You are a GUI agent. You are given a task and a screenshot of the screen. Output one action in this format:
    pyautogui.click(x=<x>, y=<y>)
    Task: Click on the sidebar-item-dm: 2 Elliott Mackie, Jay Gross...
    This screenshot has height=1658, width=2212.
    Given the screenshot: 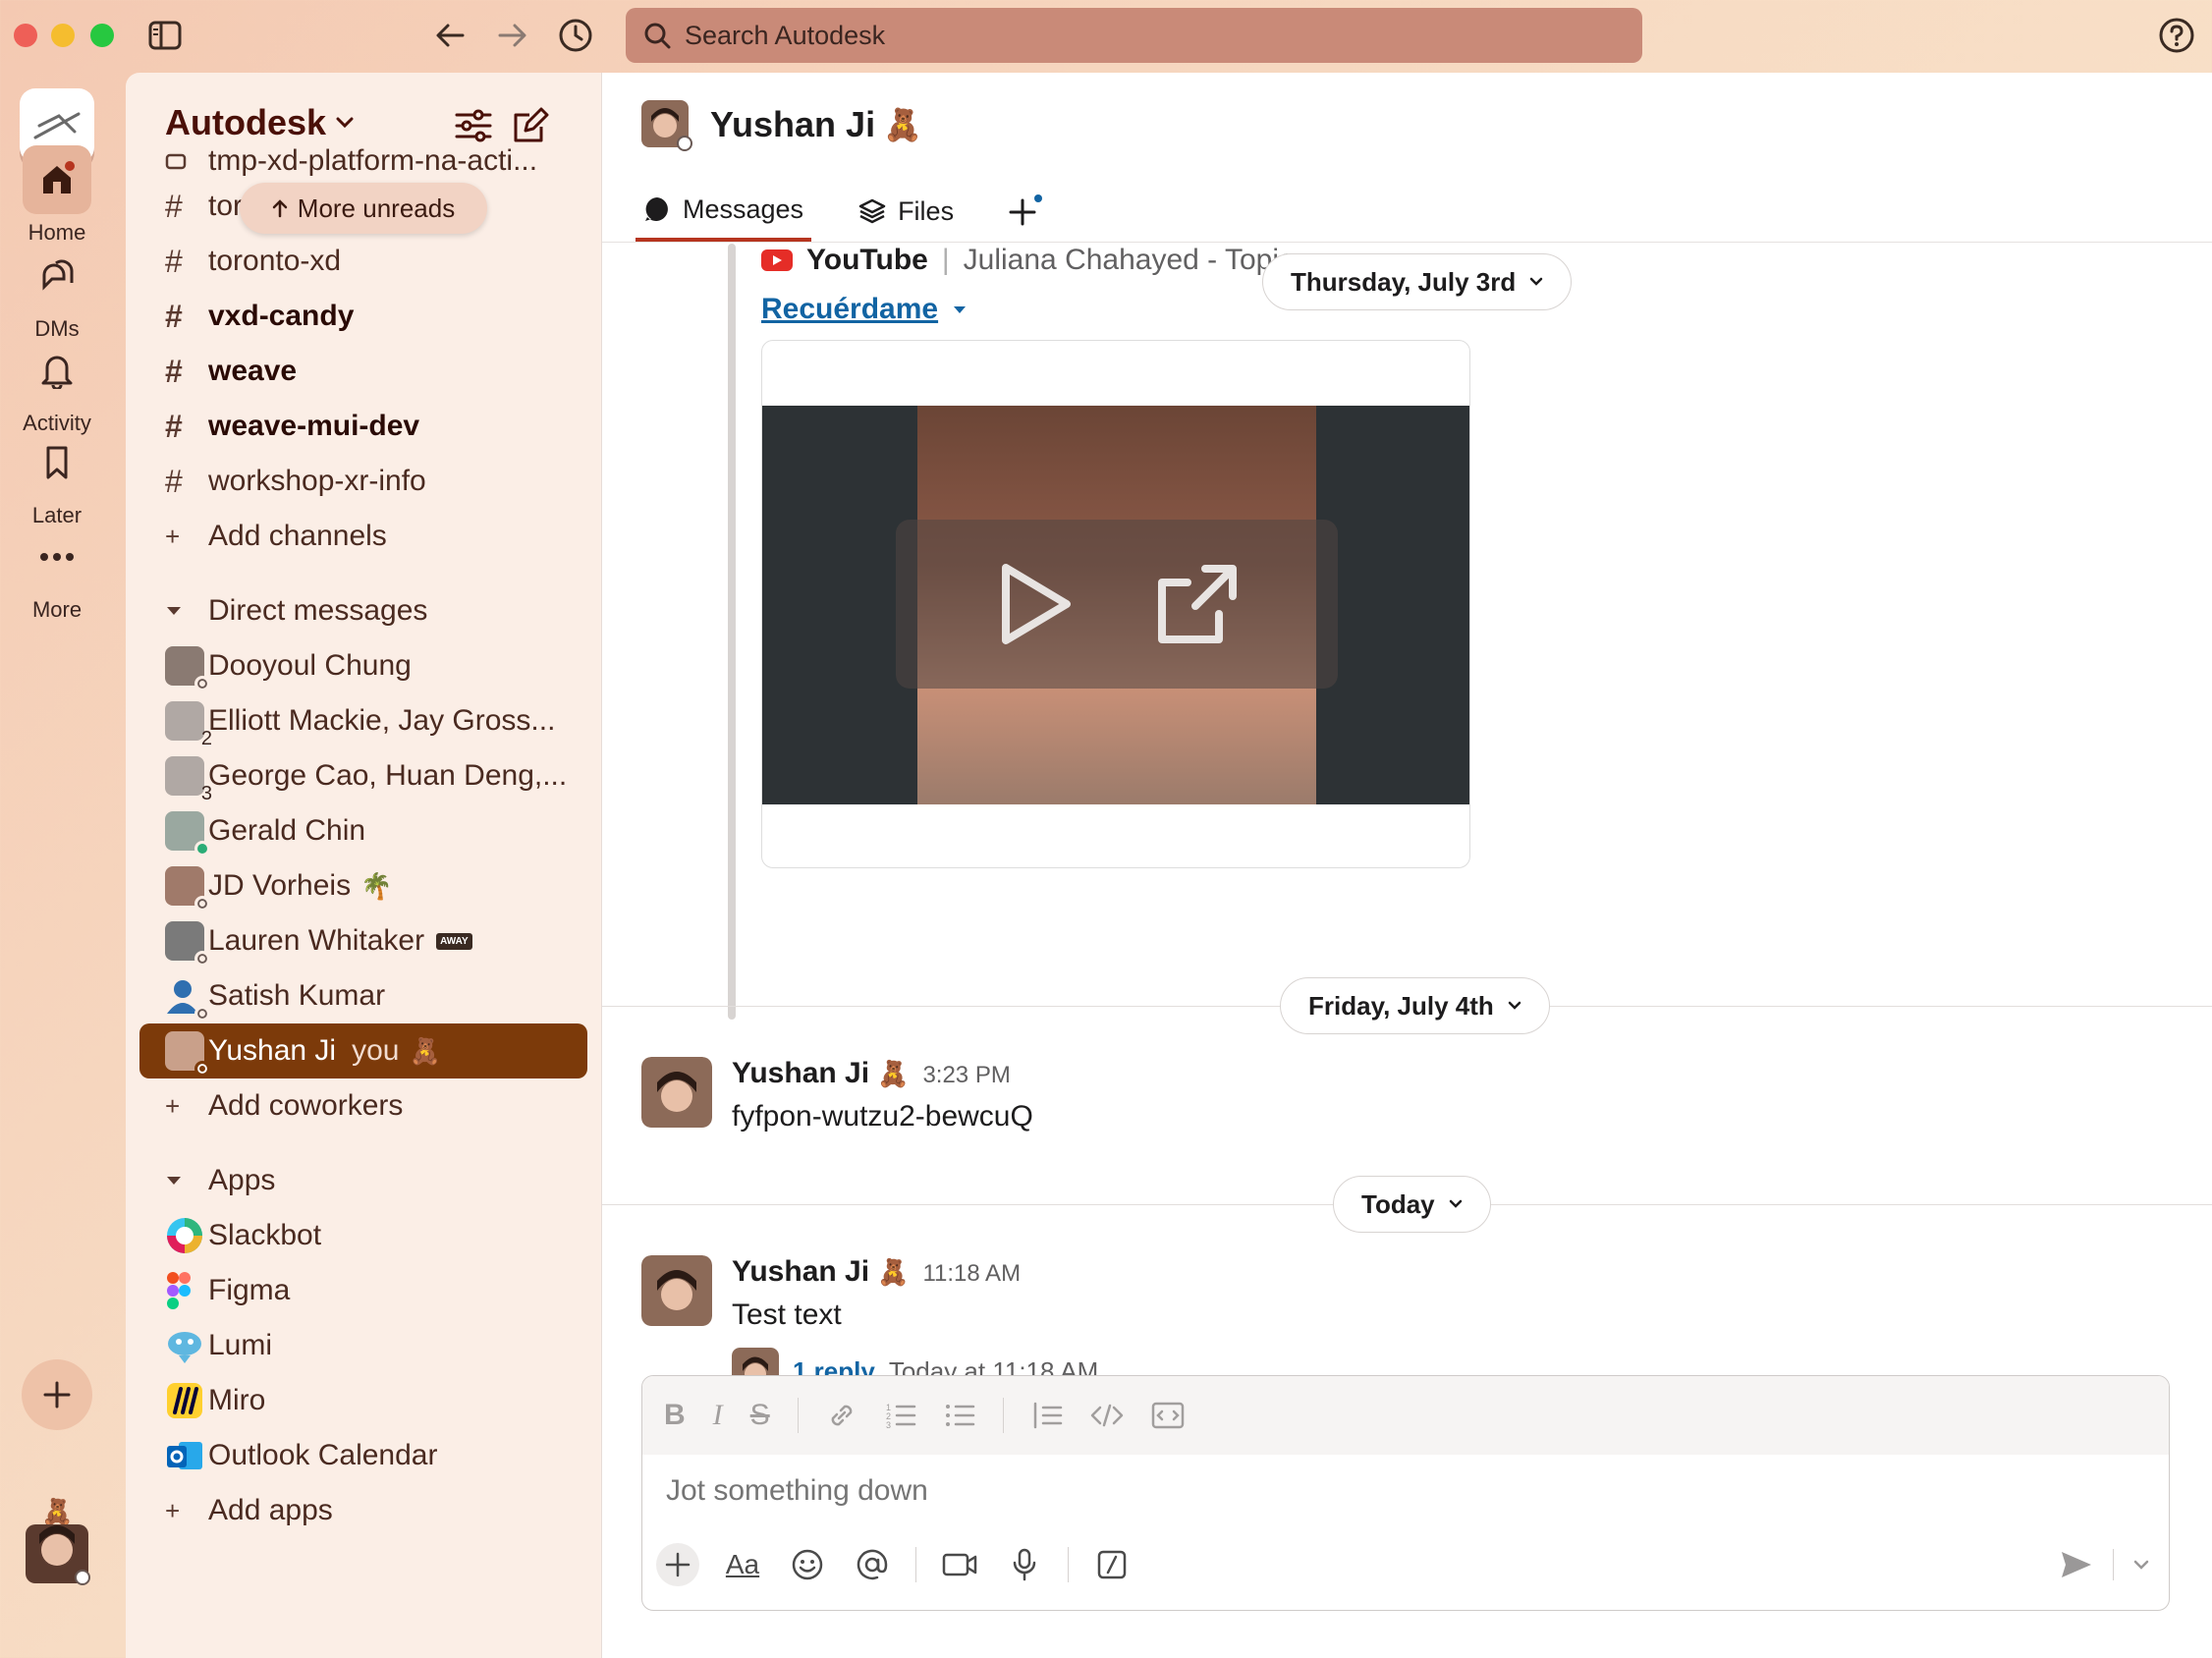 What is the action you would take?
    pyautogui.click(x=363, y=721)
    